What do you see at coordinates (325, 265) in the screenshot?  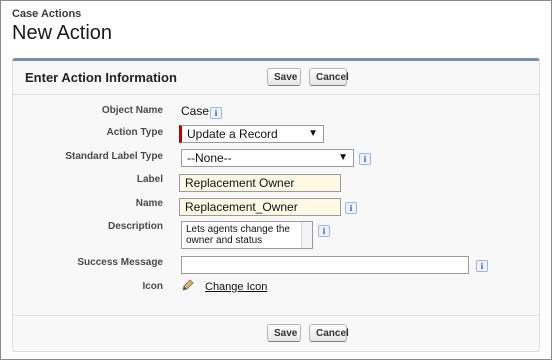 I see `success-message-input` at bounding box center [325, 265].